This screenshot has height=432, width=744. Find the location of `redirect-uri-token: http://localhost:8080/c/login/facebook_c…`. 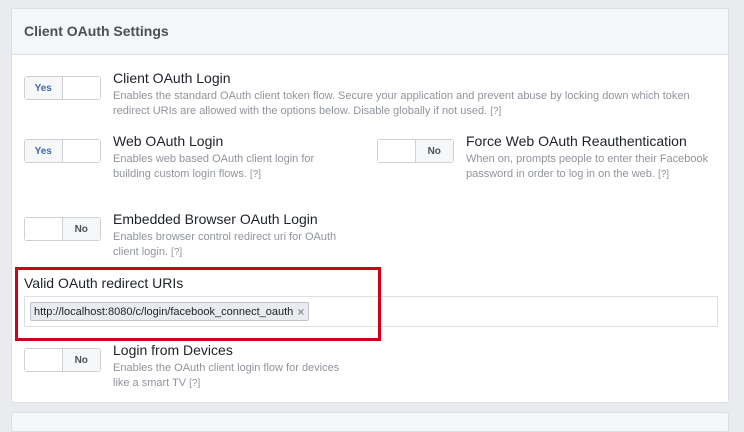

redirect-uri-token: http://localhost:8080/c/login/facebook_c… is located at coordinates (170, 311).